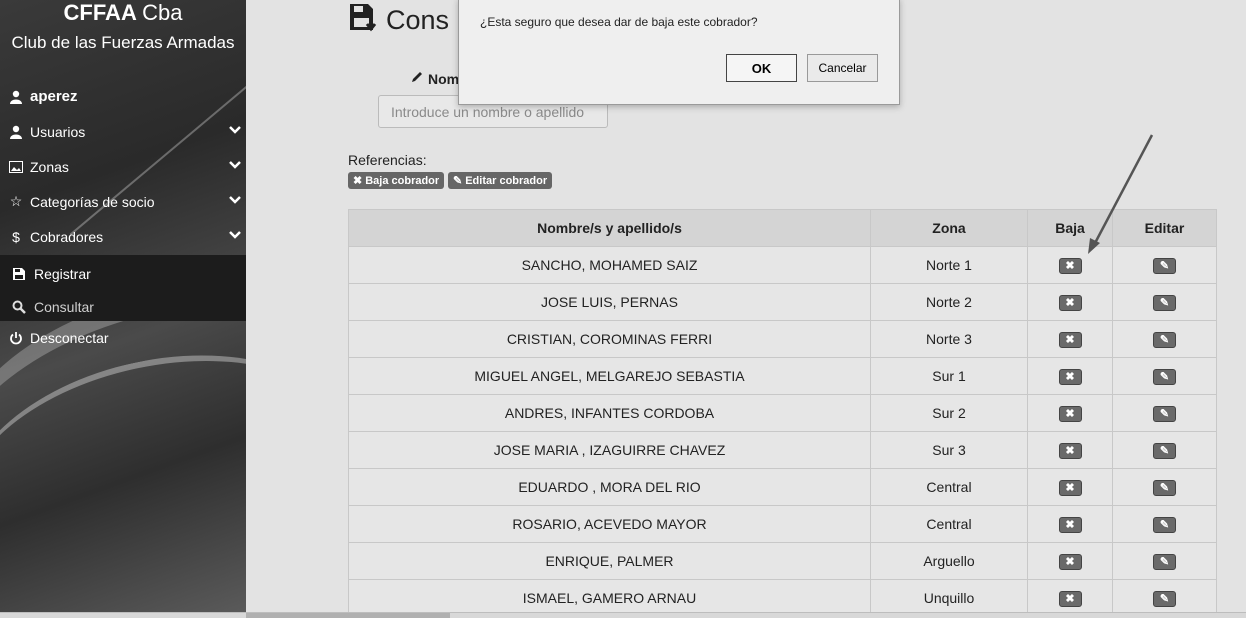 The width and height of the screenshot is (1246, 618). Describe the element at coordinates (49, 166) in the screenshot. I see `sidebar-item-label: Zonas` at that location.